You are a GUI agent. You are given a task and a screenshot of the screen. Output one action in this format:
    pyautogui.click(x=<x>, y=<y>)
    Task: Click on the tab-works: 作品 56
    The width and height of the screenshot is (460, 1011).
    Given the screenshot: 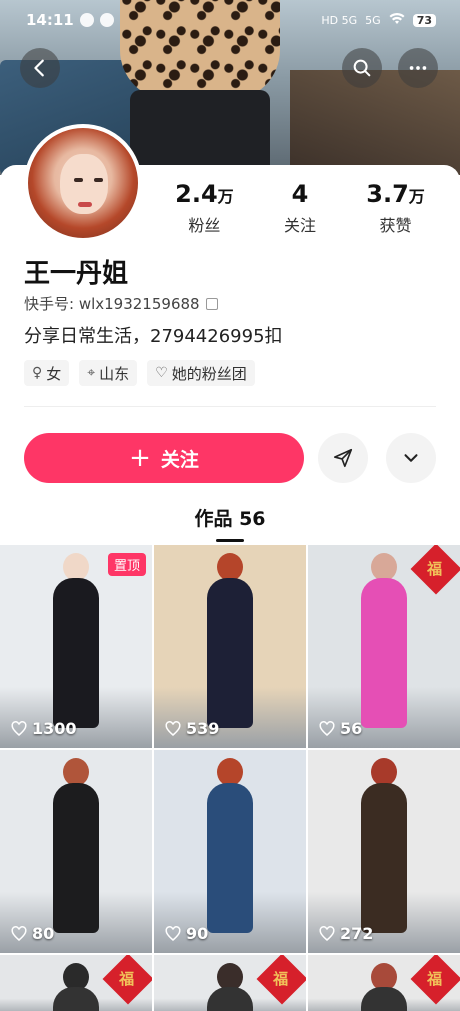 What is the action you would take?
    pyautogui.click(x=230, y=517)
    